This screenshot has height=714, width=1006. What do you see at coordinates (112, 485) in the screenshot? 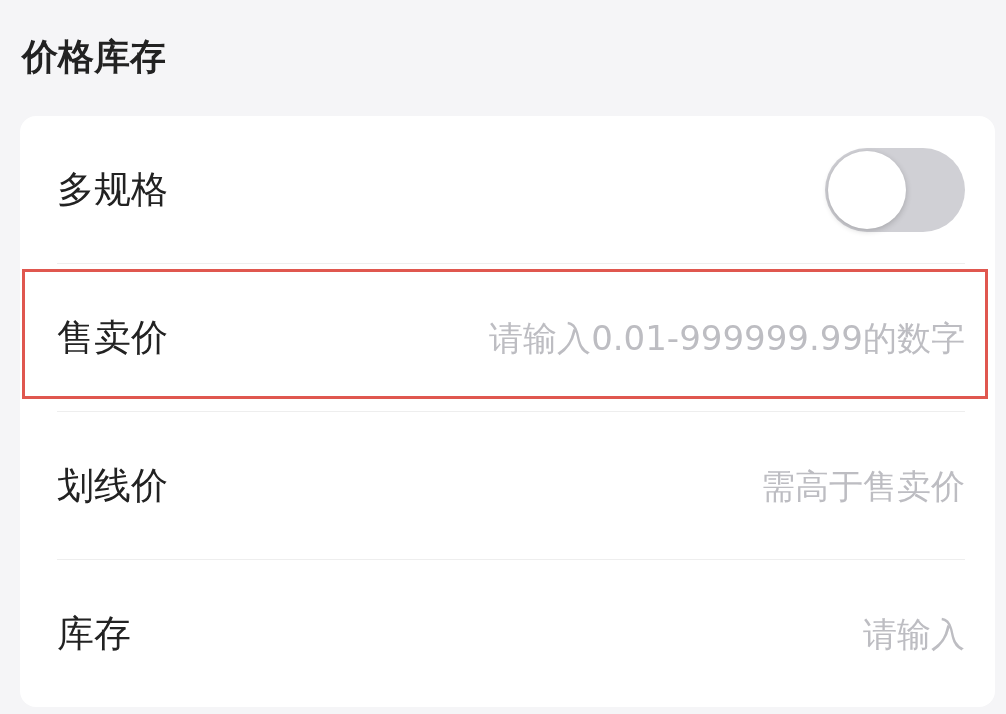
I see `field-label: 划线价` at bounding box center [112, 485].